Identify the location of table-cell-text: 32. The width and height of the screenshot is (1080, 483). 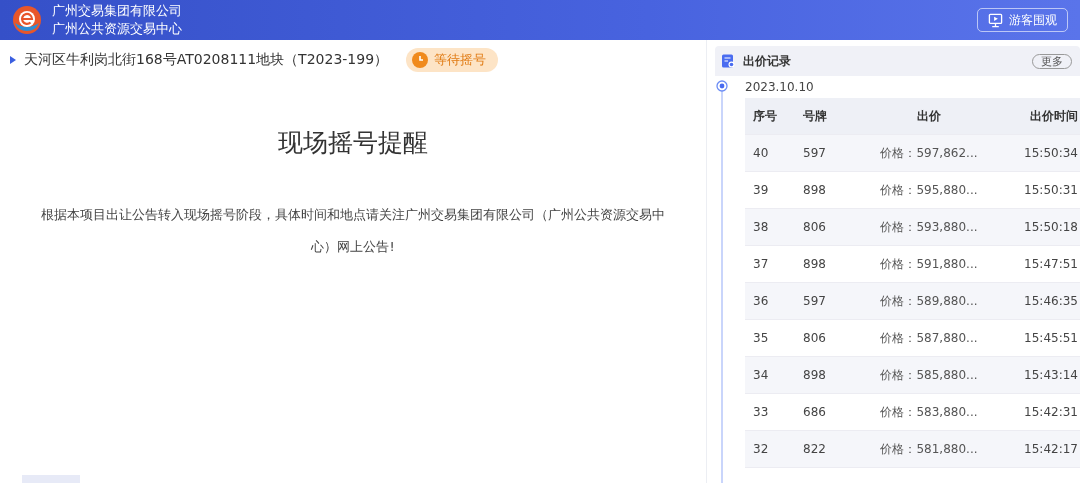
(761, 449).